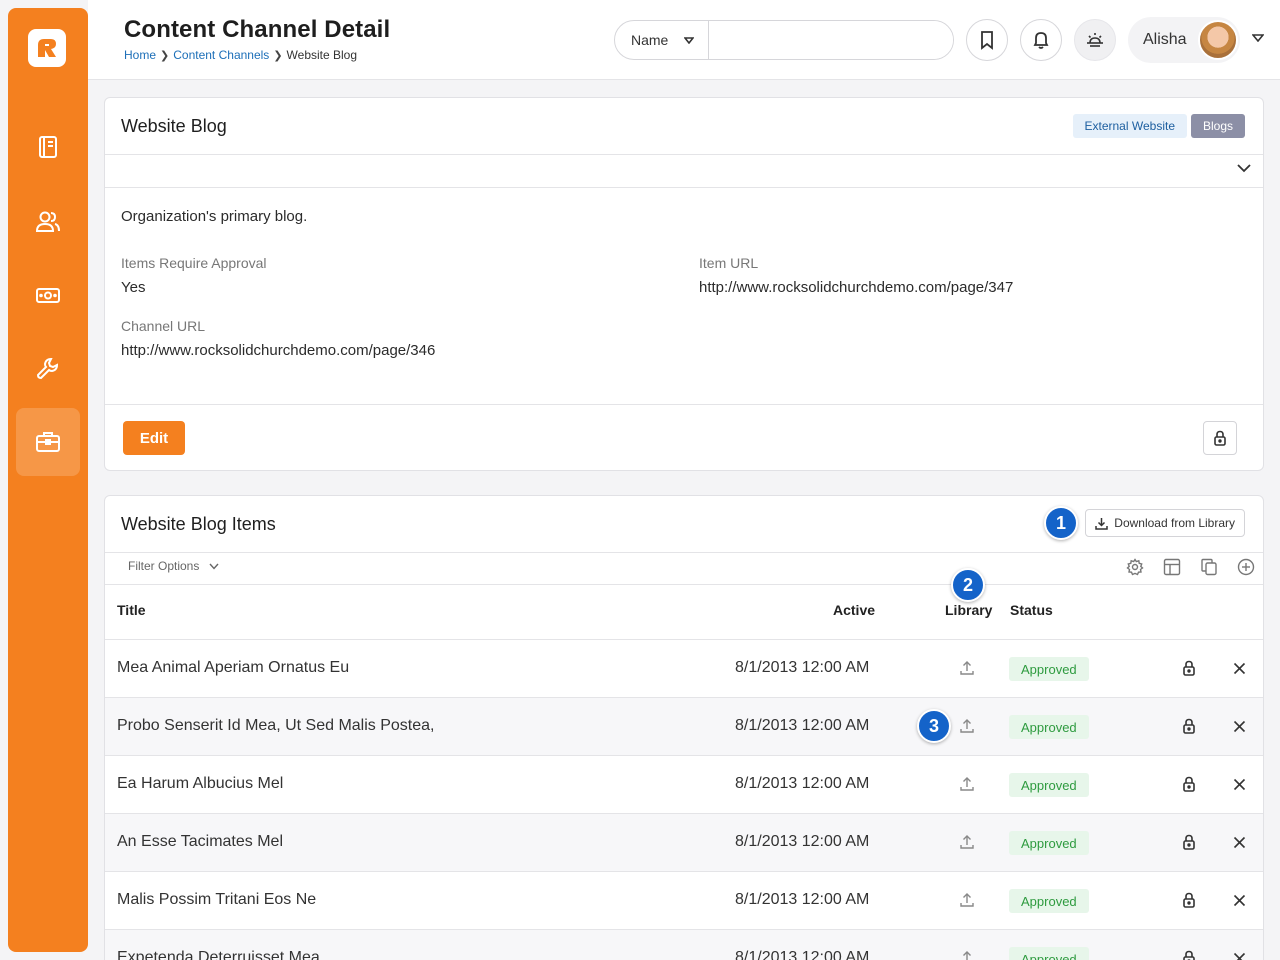  Describe the element at coordinates (1172, 567) in the screenshot. I see `column-layout-icon` at that location.